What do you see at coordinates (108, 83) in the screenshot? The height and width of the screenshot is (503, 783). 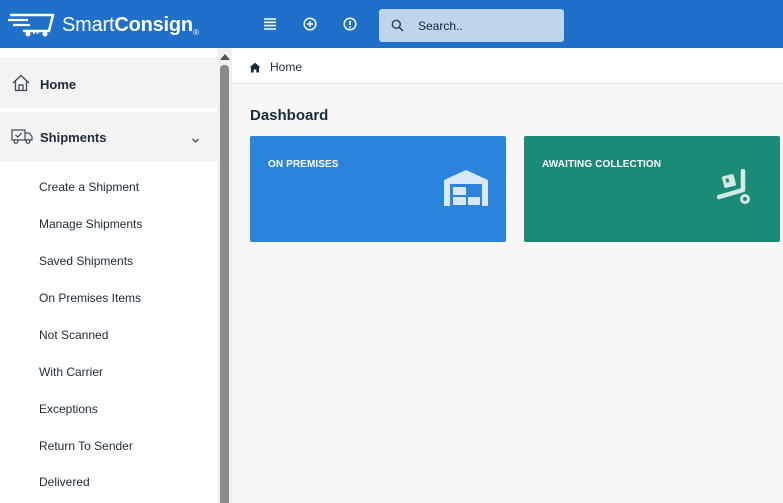 I see `sidebar-item-home: Home` at bounding box center [108, 83].